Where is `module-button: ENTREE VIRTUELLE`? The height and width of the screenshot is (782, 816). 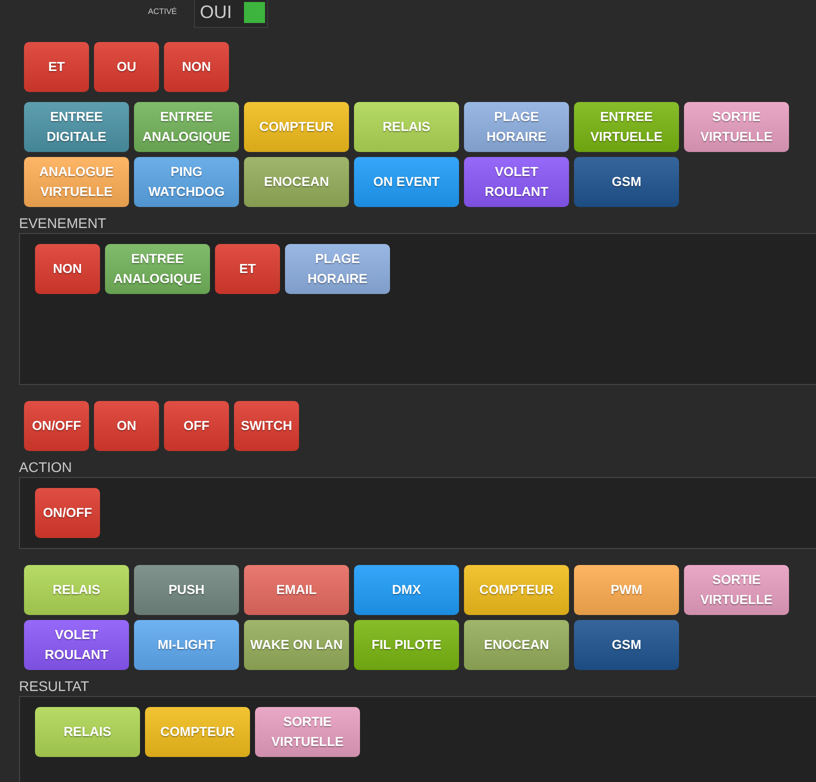 module-button: ENTREE VIRTUELLE is located at coordinates (626, 127).